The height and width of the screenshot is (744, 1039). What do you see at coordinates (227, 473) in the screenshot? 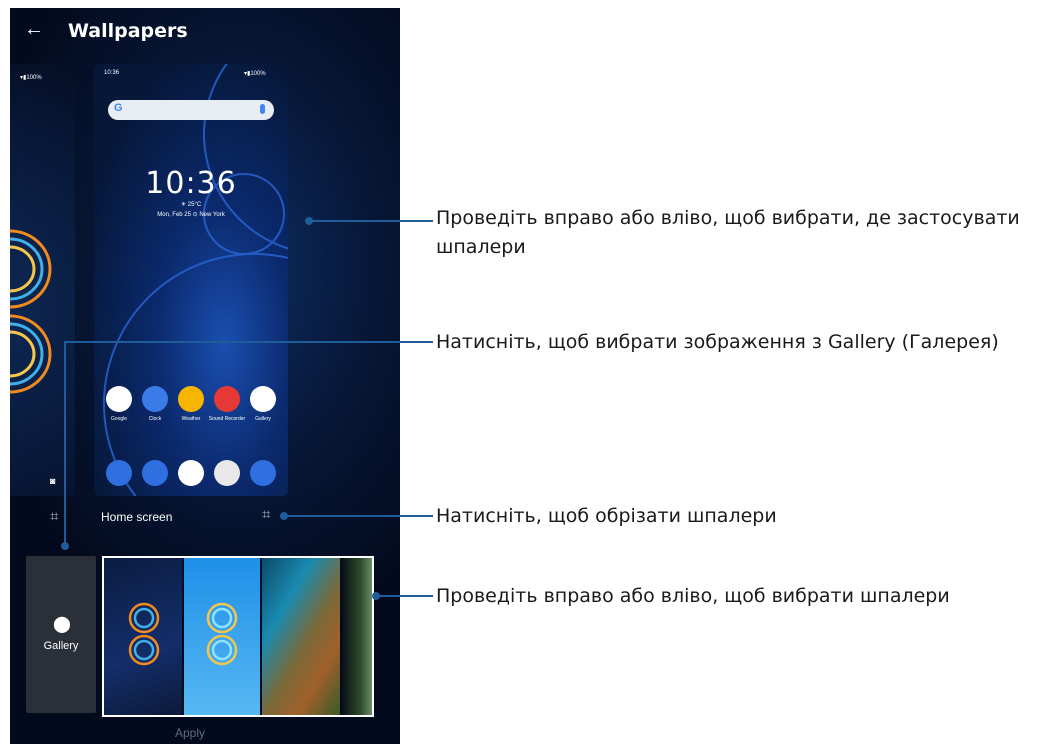
I see `chrome-icon` at bounding box center [227, 473].